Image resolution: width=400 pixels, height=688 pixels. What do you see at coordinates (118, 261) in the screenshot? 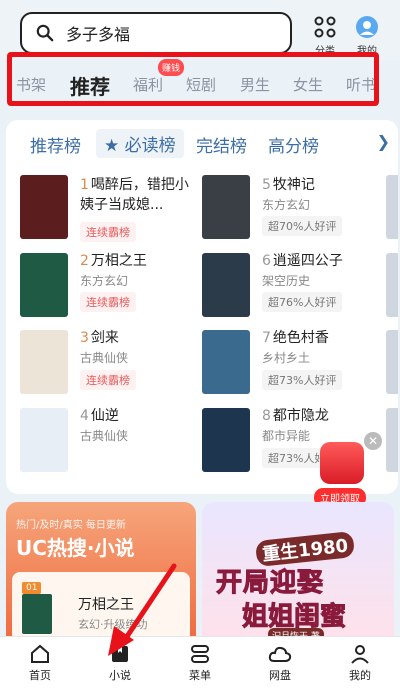
I see `book-title: 万相之王` at bounding box center [118, 261].